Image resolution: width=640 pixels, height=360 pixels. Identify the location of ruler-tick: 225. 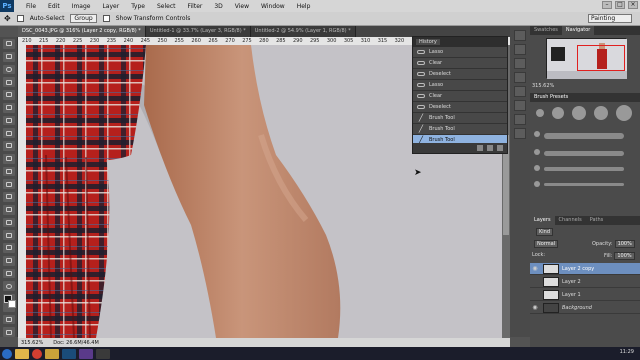
(77, 41).